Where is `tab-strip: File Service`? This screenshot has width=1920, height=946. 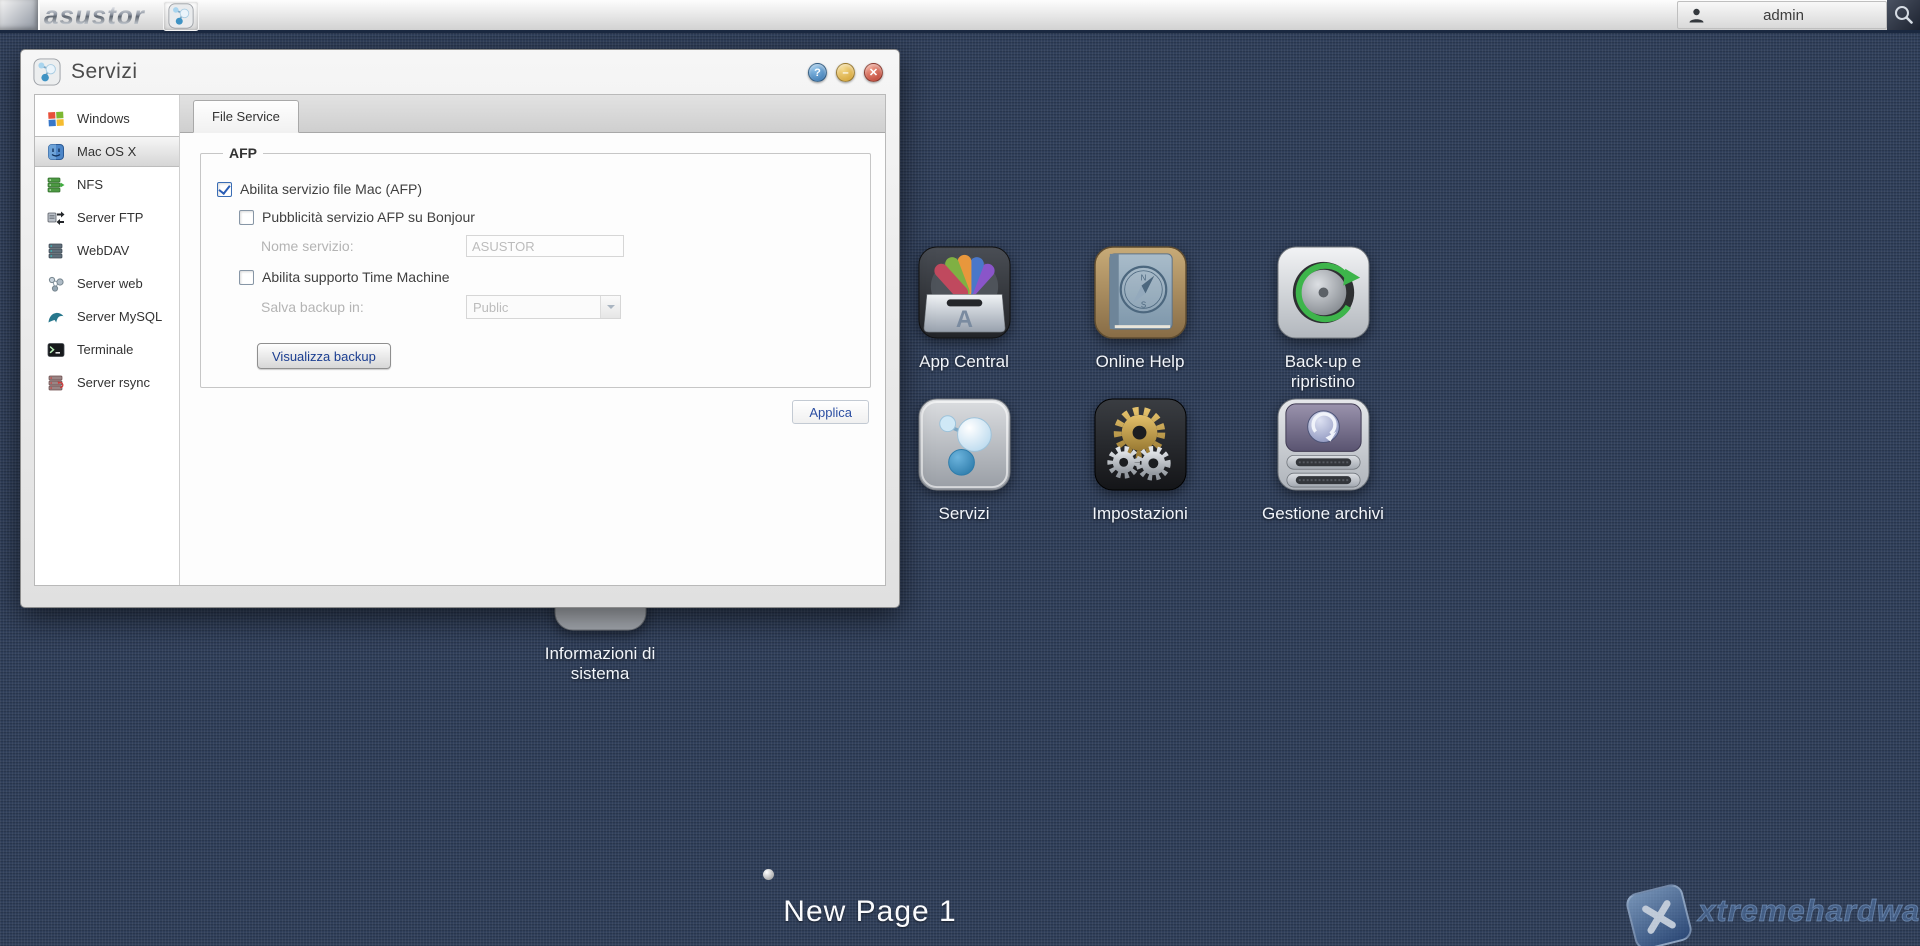
tab-strip: File Service is located at coordinates (532, 114).